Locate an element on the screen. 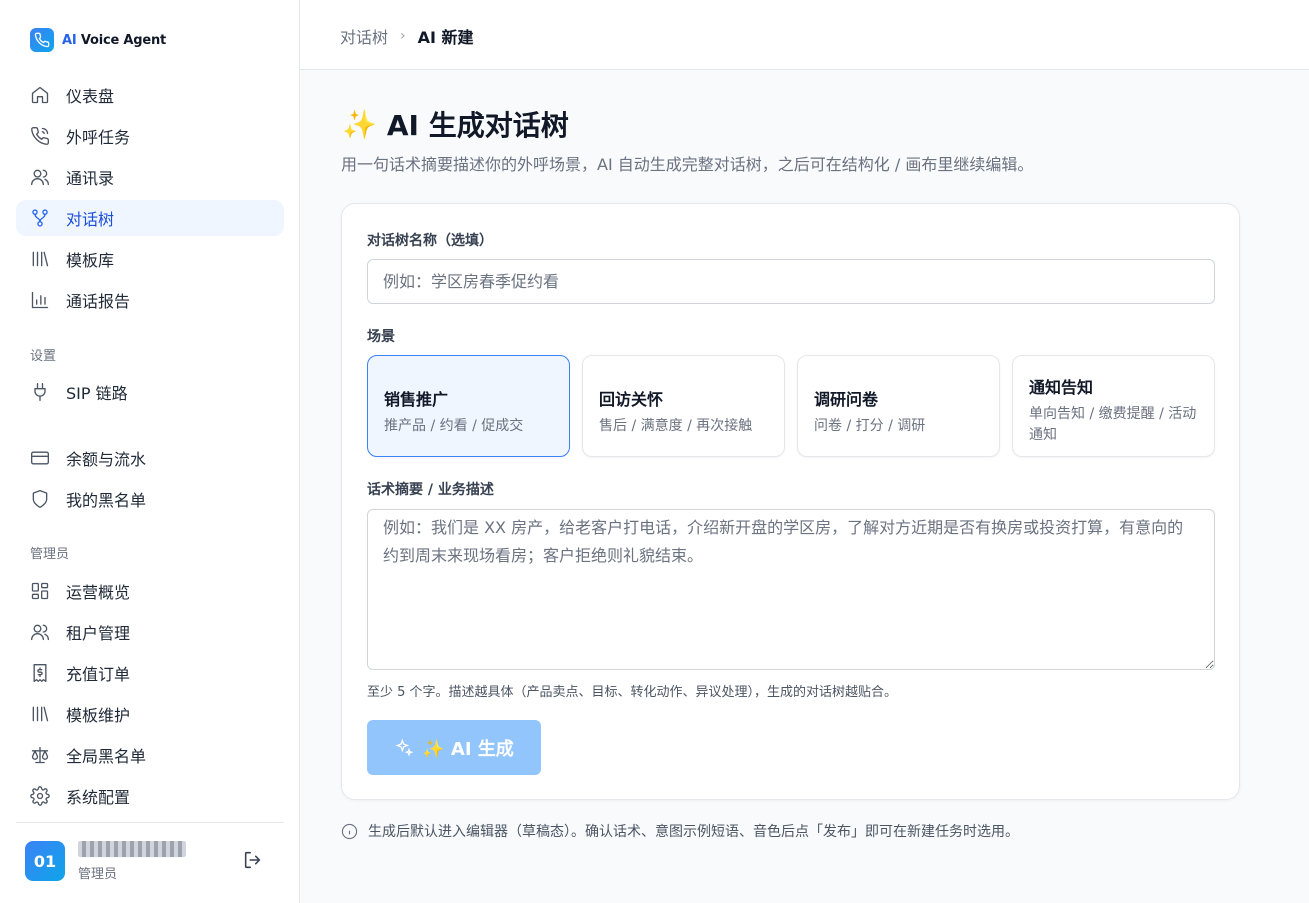 The height and width of the screenshot is (903, 1309). scene-option-notice: 通知告知 单向告知 / 缴费提醒 / 活动通知 is located at coordinates (1113, 406).